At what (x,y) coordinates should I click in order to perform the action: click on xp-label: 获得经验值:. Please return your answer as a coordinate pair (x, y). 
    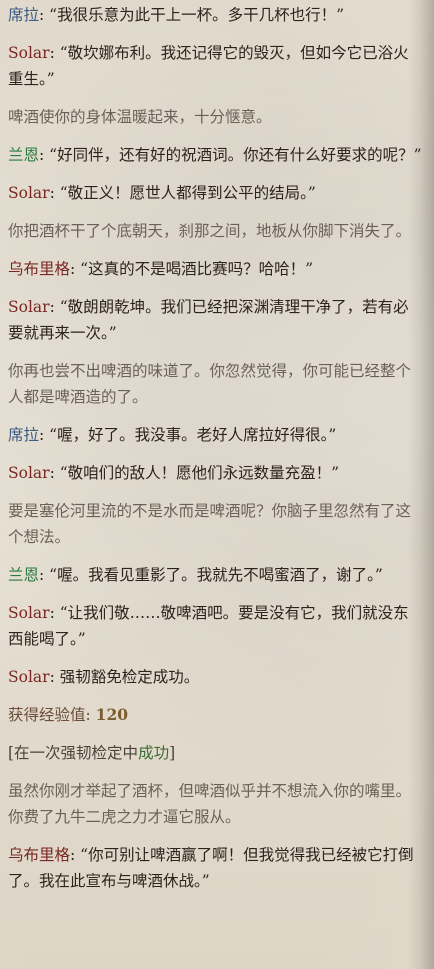
    Looking at the image, I should click on (49, 715).